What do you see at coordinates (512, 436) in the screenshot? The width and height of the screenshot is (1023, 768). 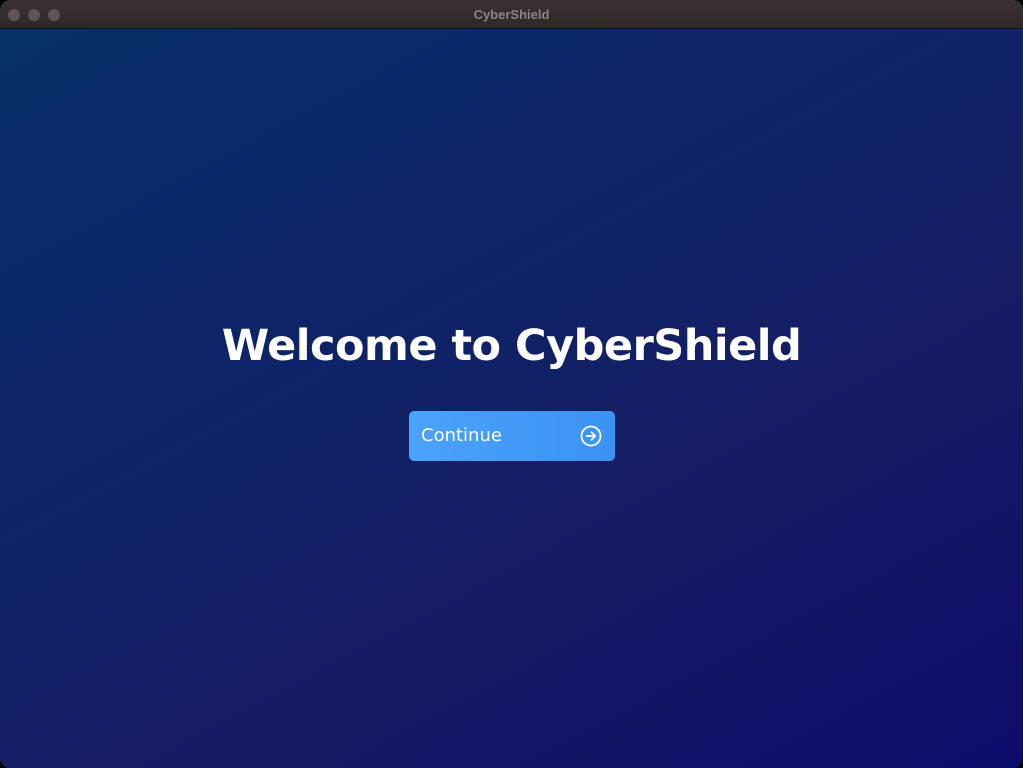 I see `continue-button: Continue` at bounding box center [512, 436].